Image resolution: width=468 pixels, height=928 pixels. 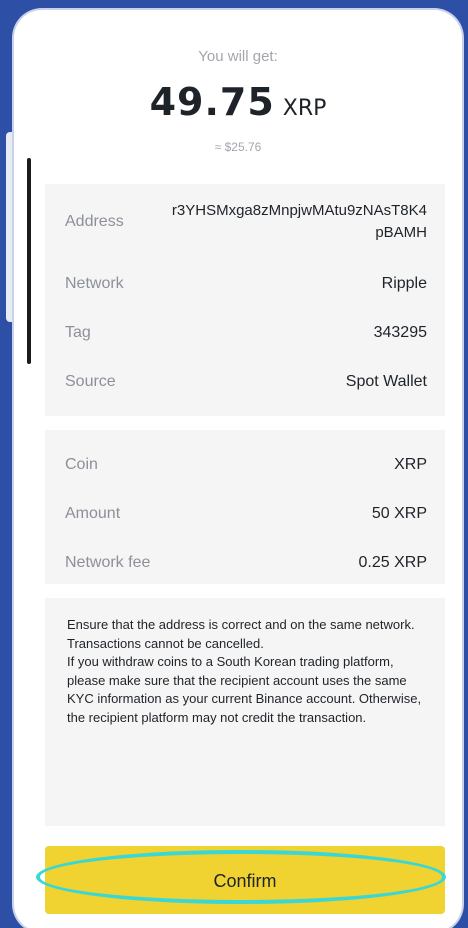 I want to click on coin-row: Coin XRP, so click(x=246, y=465).